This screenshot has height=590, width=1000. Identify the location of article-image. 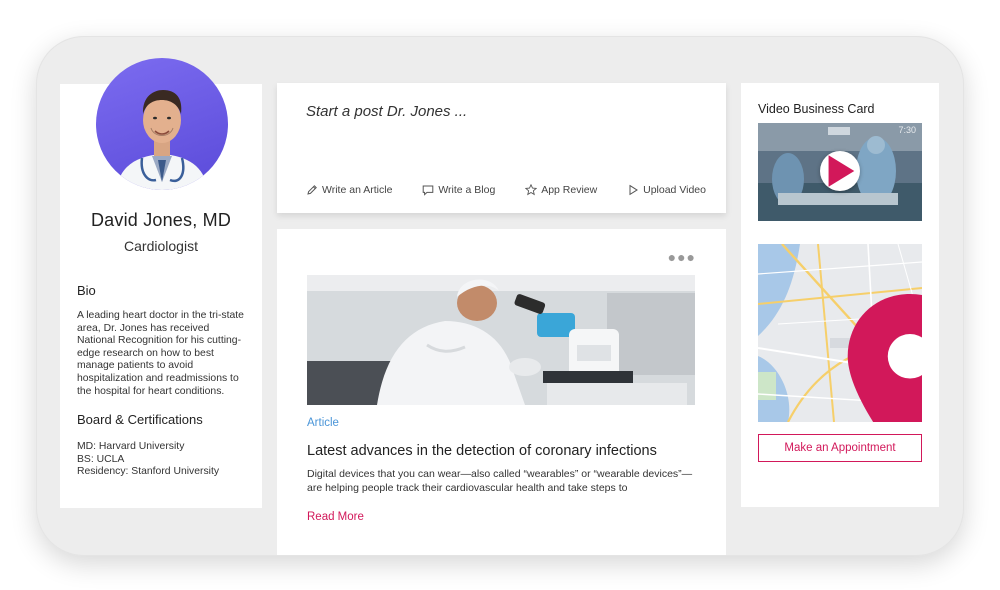
(501, 340).